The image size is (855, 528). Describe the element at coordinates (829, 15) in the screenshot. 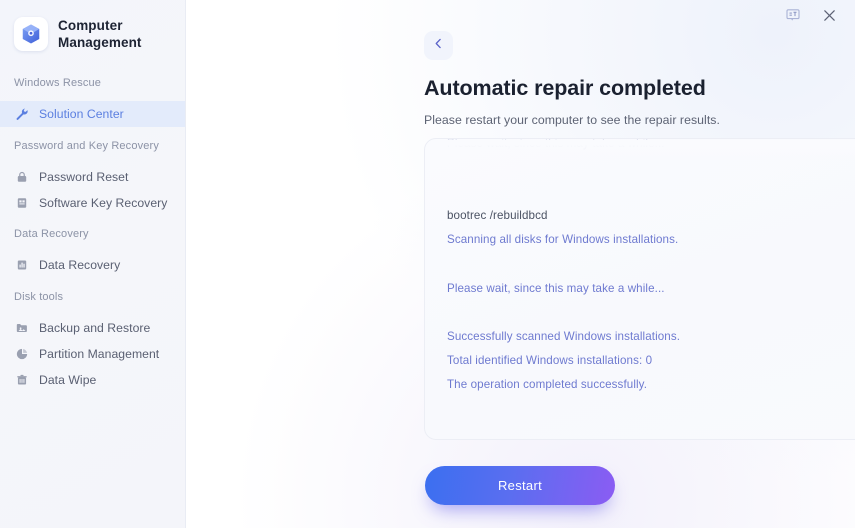

I see `close-icon` at that location.